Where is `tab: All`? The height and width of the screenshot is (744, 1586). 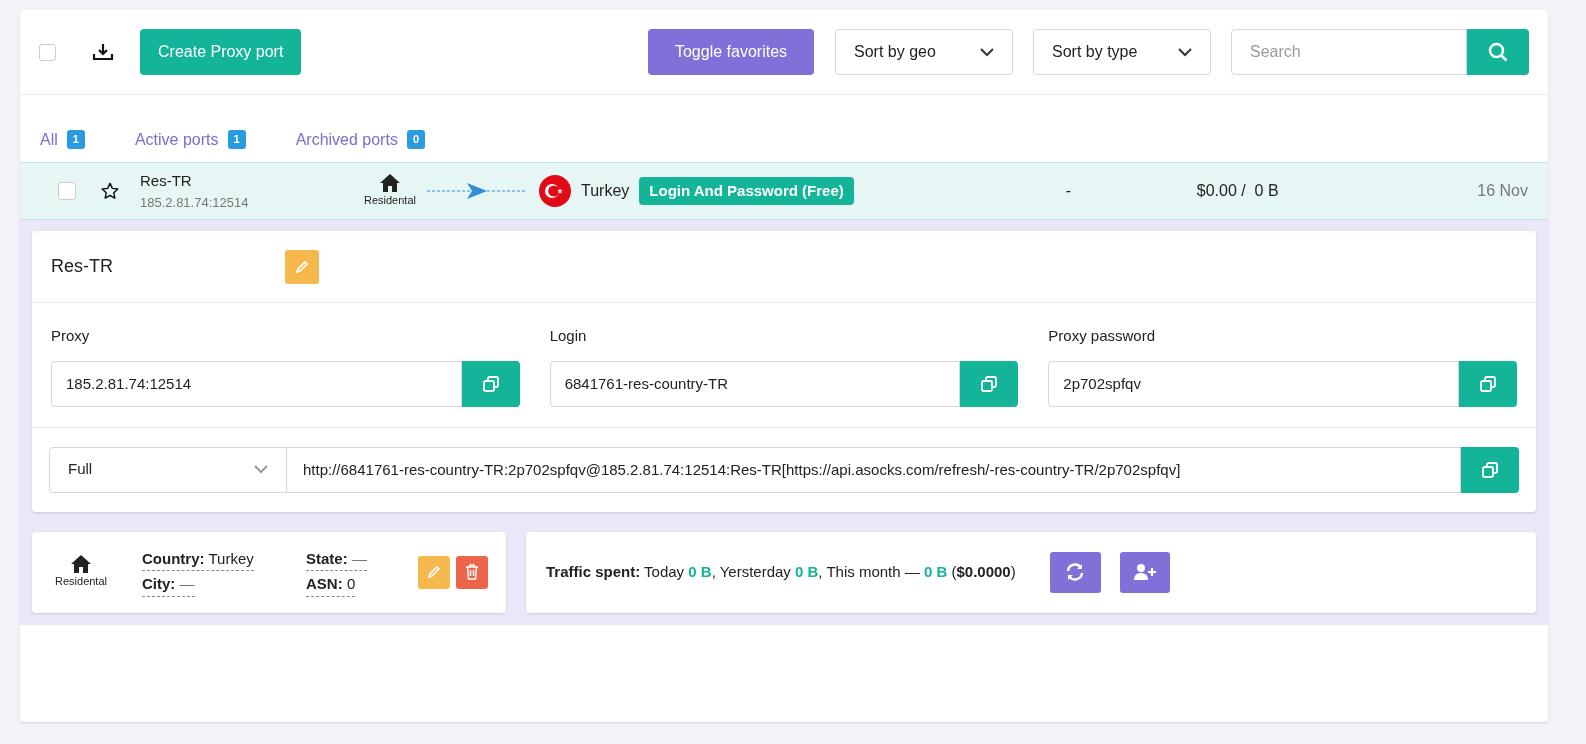 tab: All is located at coordinates (49, 139).